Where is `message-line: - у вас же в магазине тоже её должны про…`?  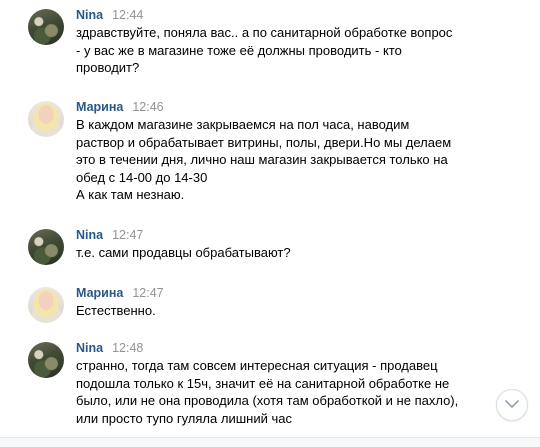 message-line: - у вас же в магазине тоже её должны про… is located at coordinates (239, 50).